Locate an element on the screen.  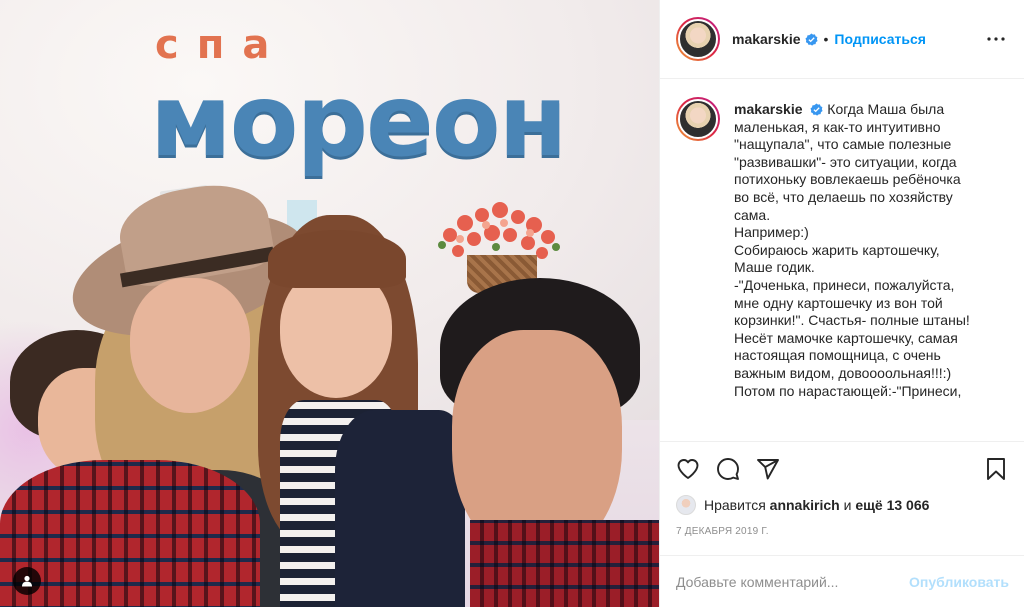
liker-username: annakirich is located at coordinates (805, 505).